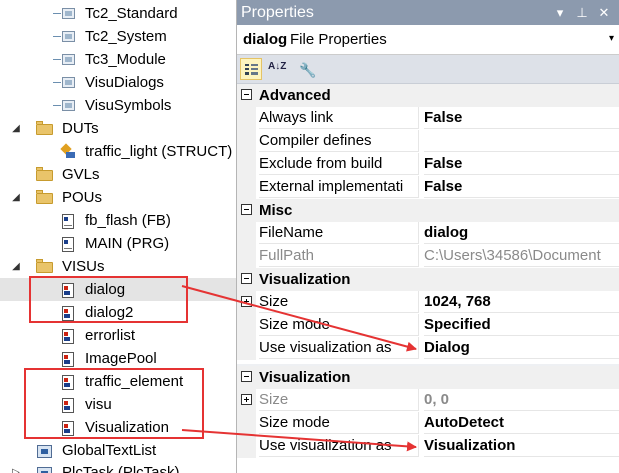 Image resolution: width=619 pixels, height=473 pixels. I want to click on wrench-icon: 🔧, so click(308, 70).